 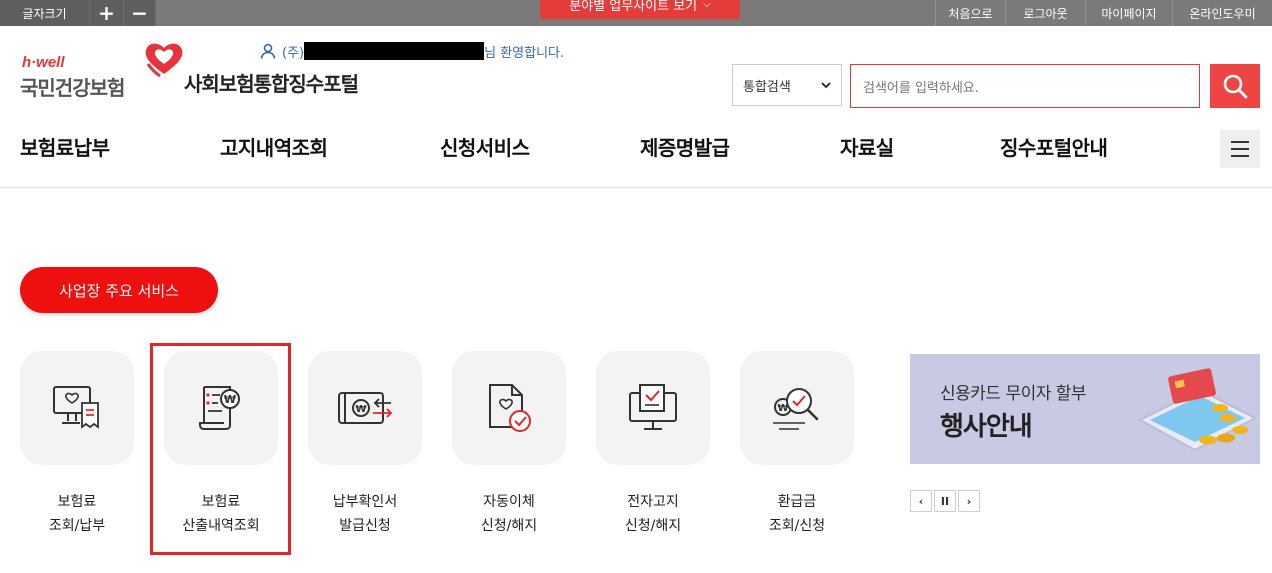 What do you see at coordinates (969, 501) in the screenshot?
I see `banner-next-button: ›` at bounding box center [969, 501].